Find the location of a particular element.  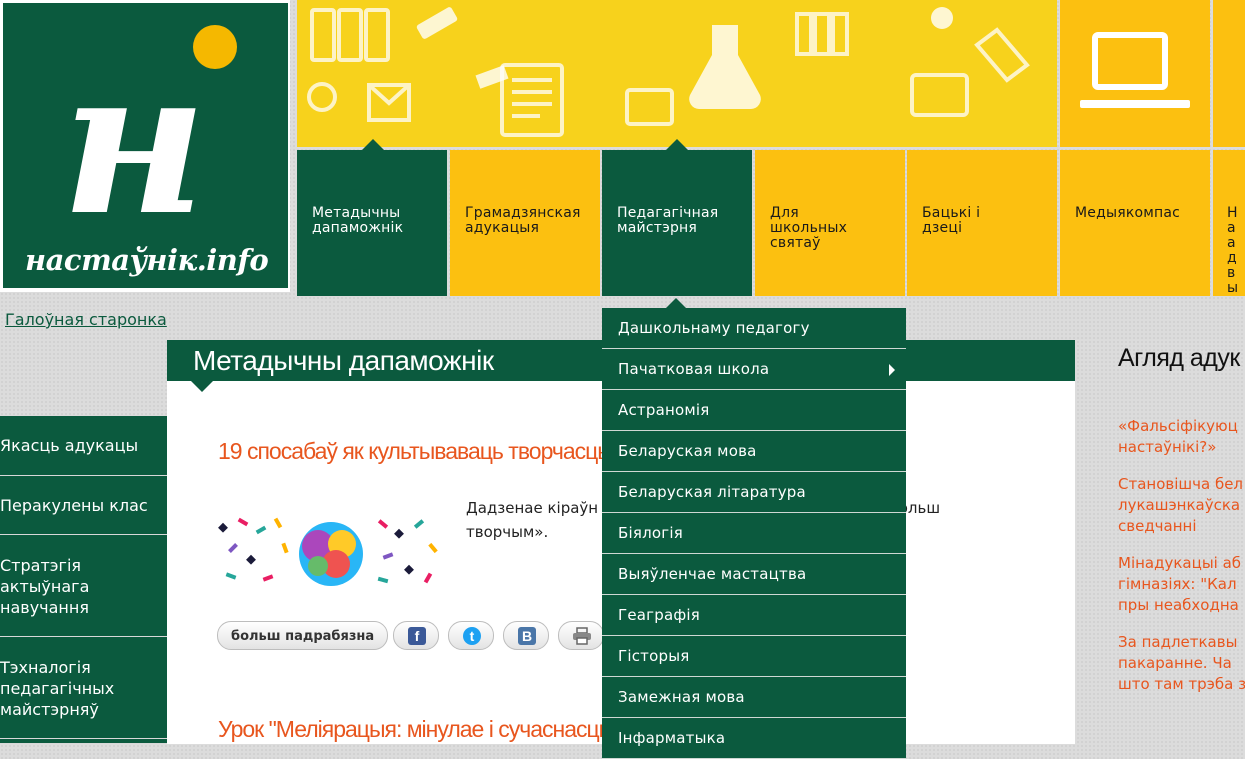

vkontakte-icon: B is located at coordinates (527, 636).